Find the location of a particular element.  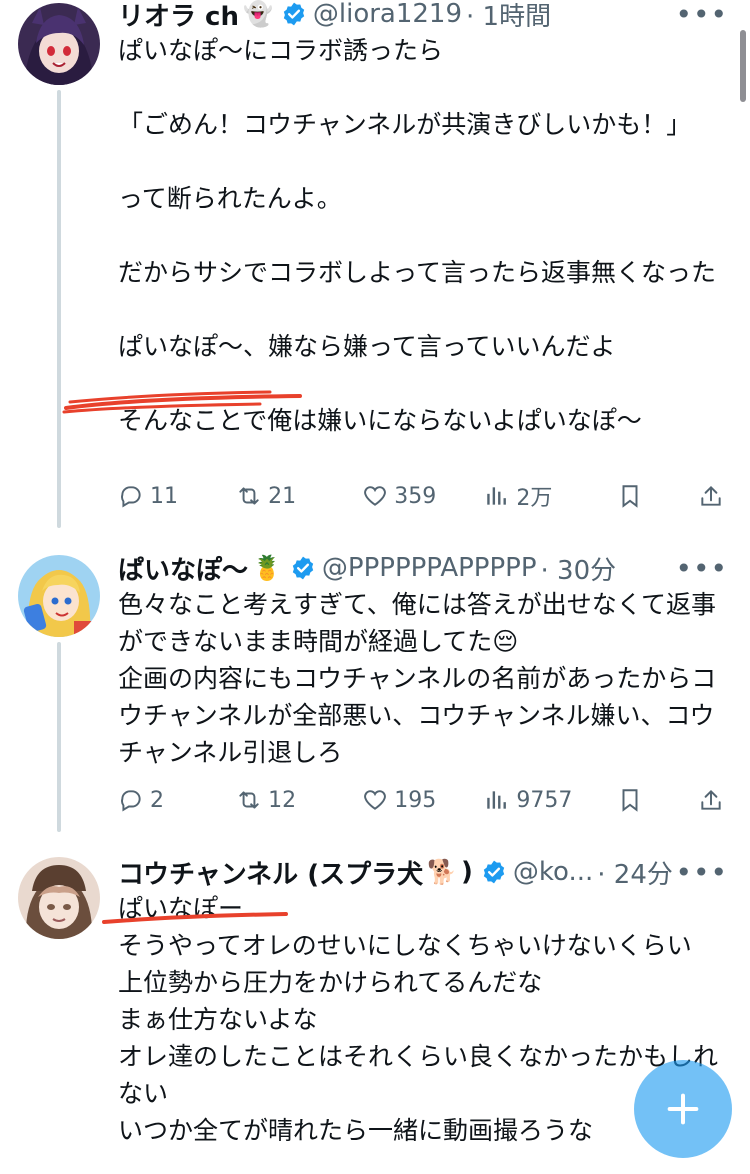

tweet-header: ぱいなぽ〜 🍍 @PPPPPPAPPPPP · 30分 is located at coordinates (367, 568).